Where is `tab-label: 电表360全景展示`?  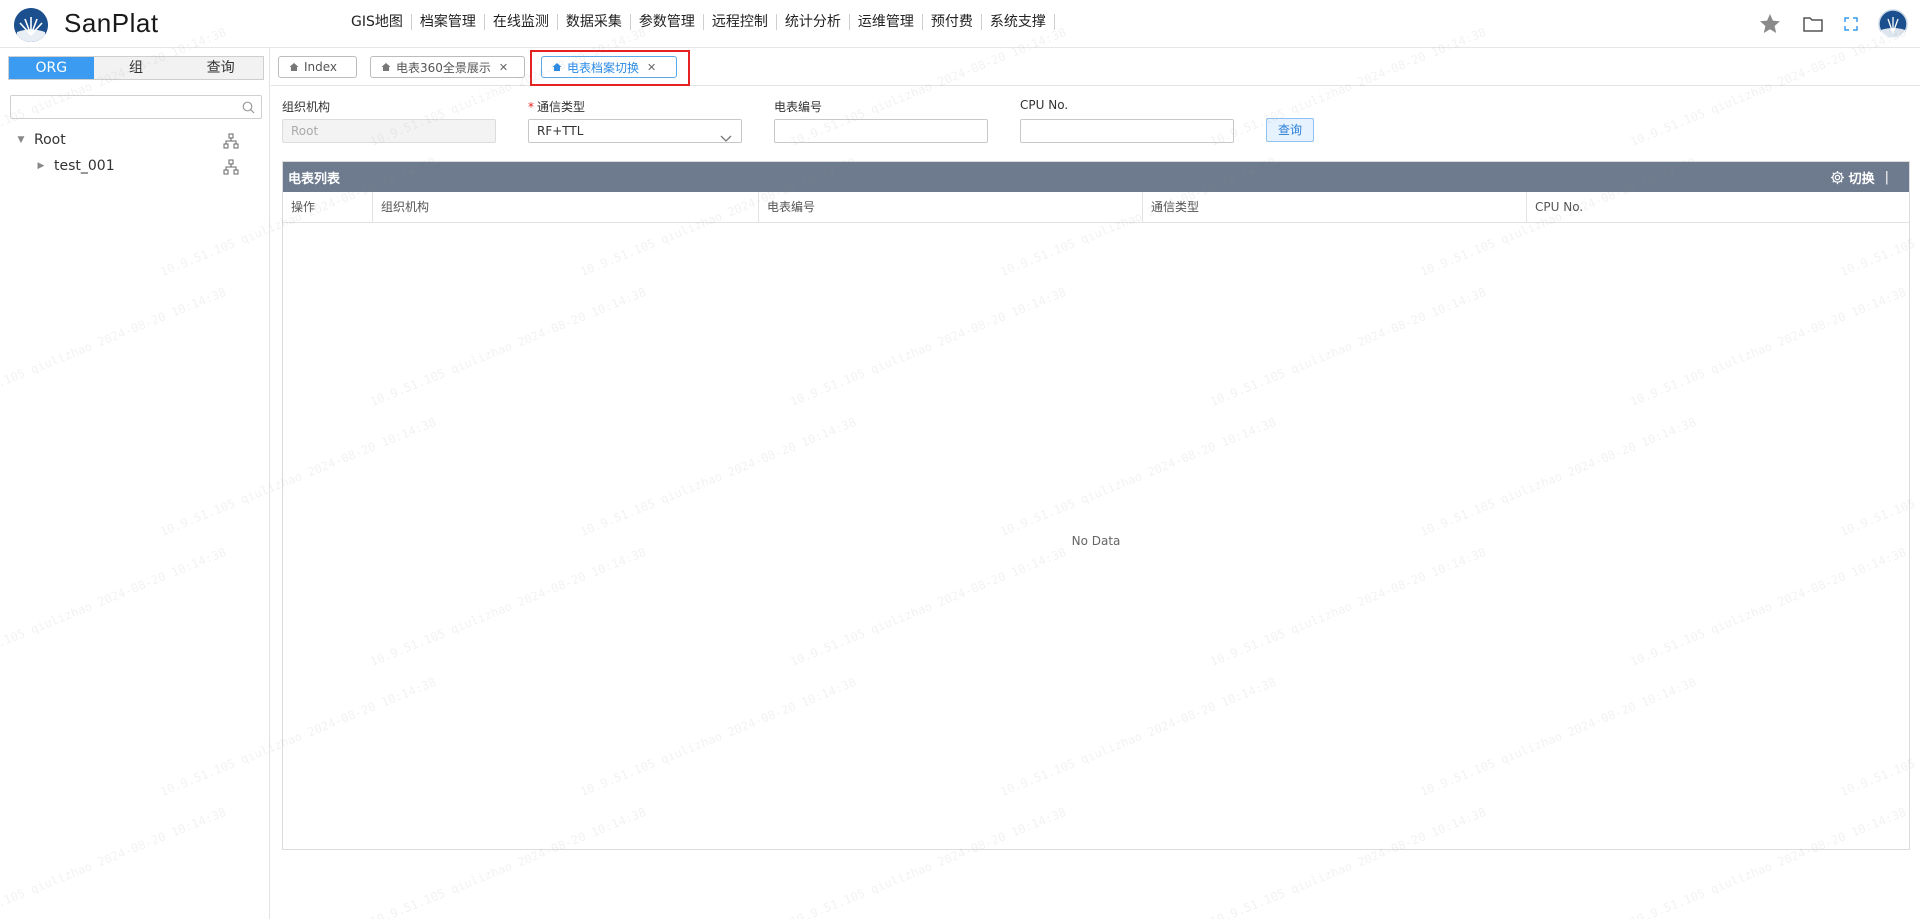 tab-label: 电表360全景展示 is located at coordinates (443, 67).